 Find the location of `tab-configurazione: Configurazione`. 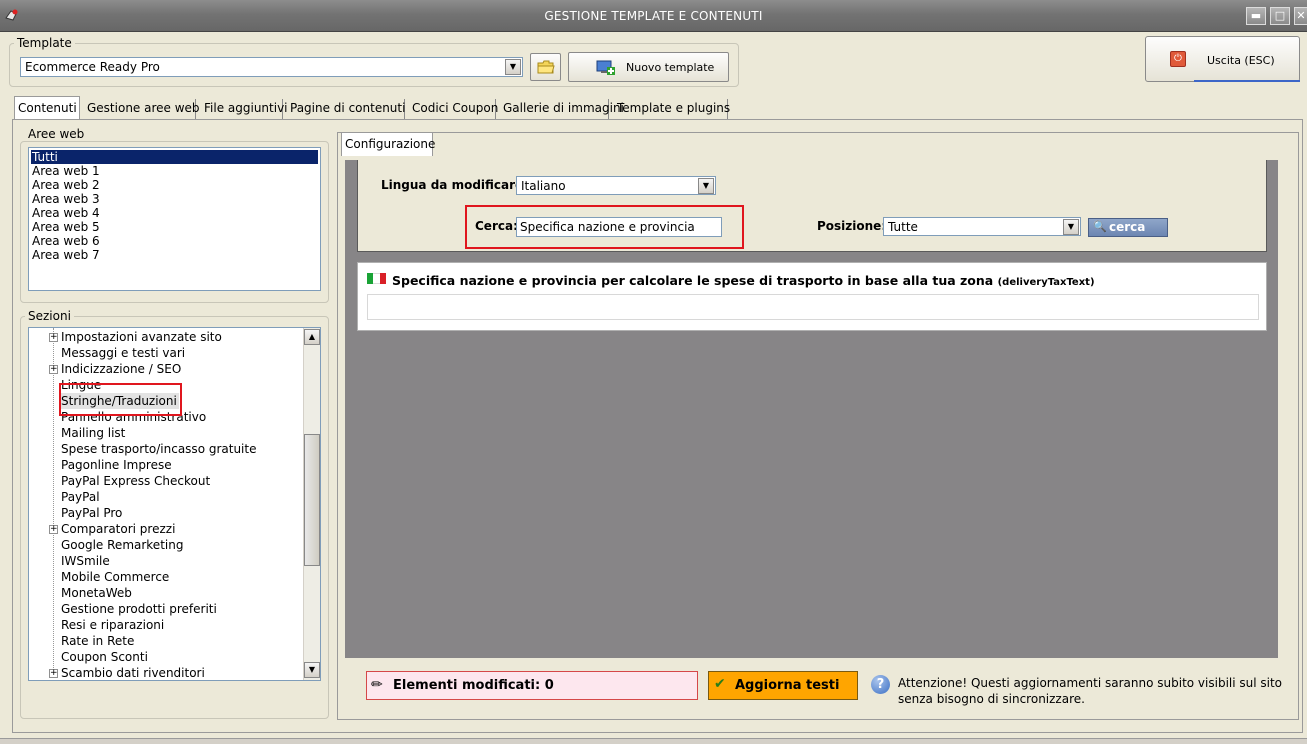

tab-configurazione: Configurazione is located at coordinates (388, 144).